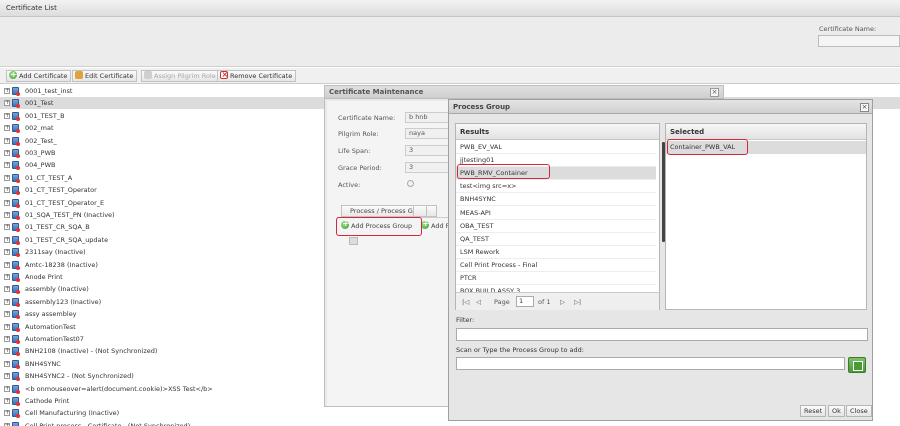  What do you see at coordinates (562, 302) in the screenshot?
I see `next-page-icon: ▷` at bounding box center [562, 302].